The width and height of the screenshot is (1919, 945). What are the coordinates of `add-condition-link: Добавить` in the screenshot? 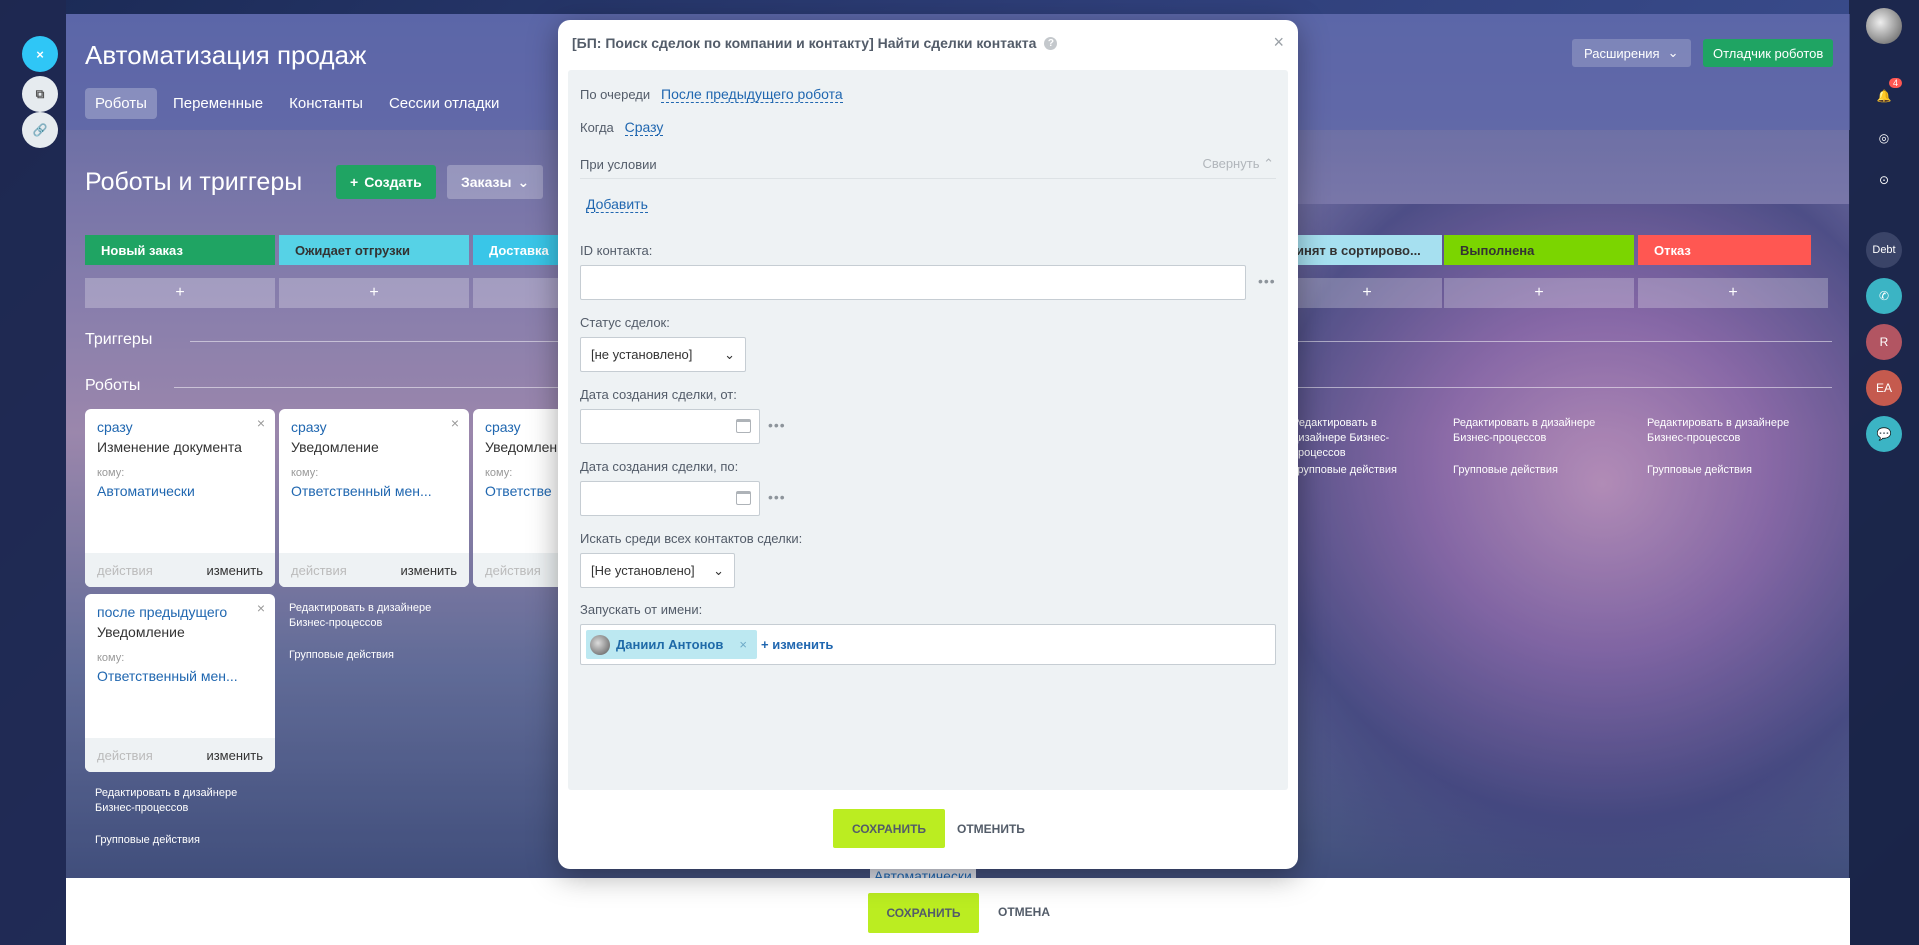 It's located at (617, 204).